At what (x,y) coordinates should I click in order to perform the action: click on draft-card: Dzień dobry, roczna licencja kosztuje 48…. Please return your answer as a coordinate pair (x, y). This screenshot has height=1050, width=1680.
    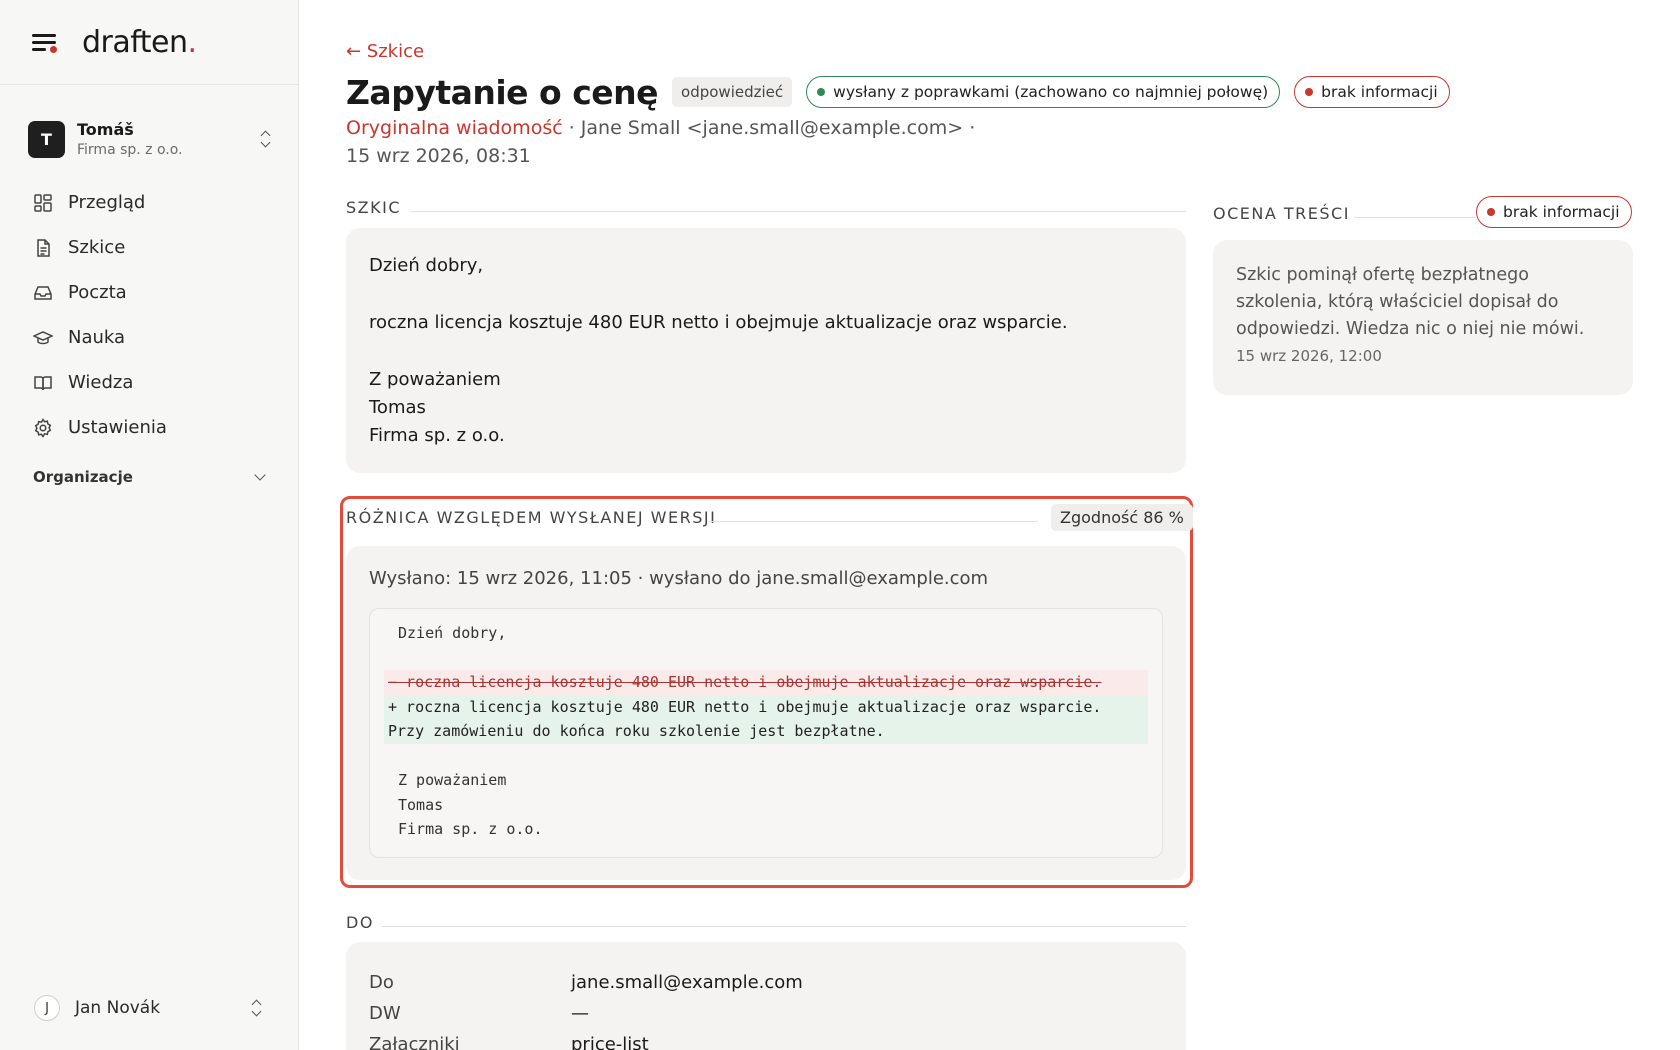
    Looking at the image, I should click on (766, 350).